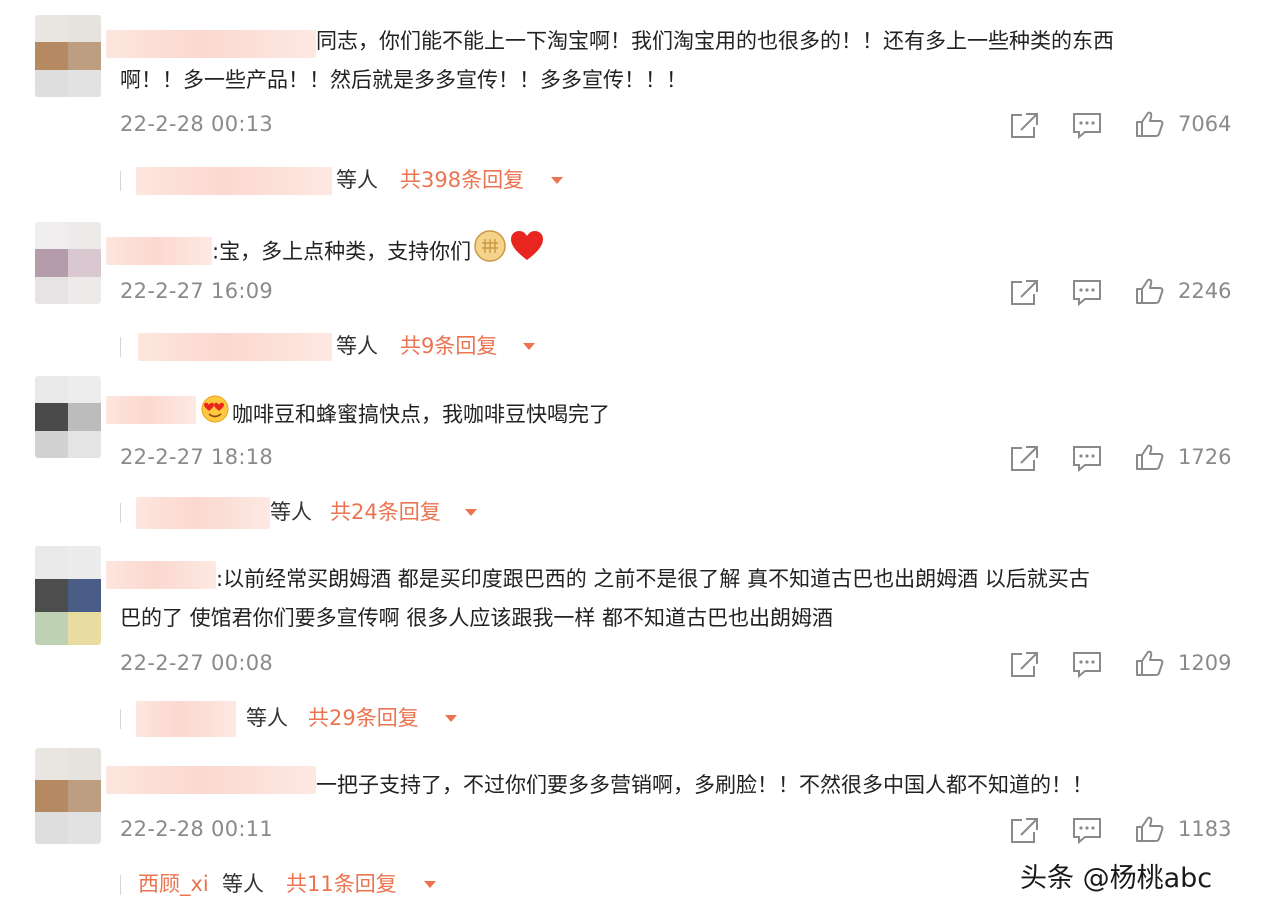 The image size is (1274, 916). I want to click on watermark: 头条 @杨桃abc, so click(1116, 878).